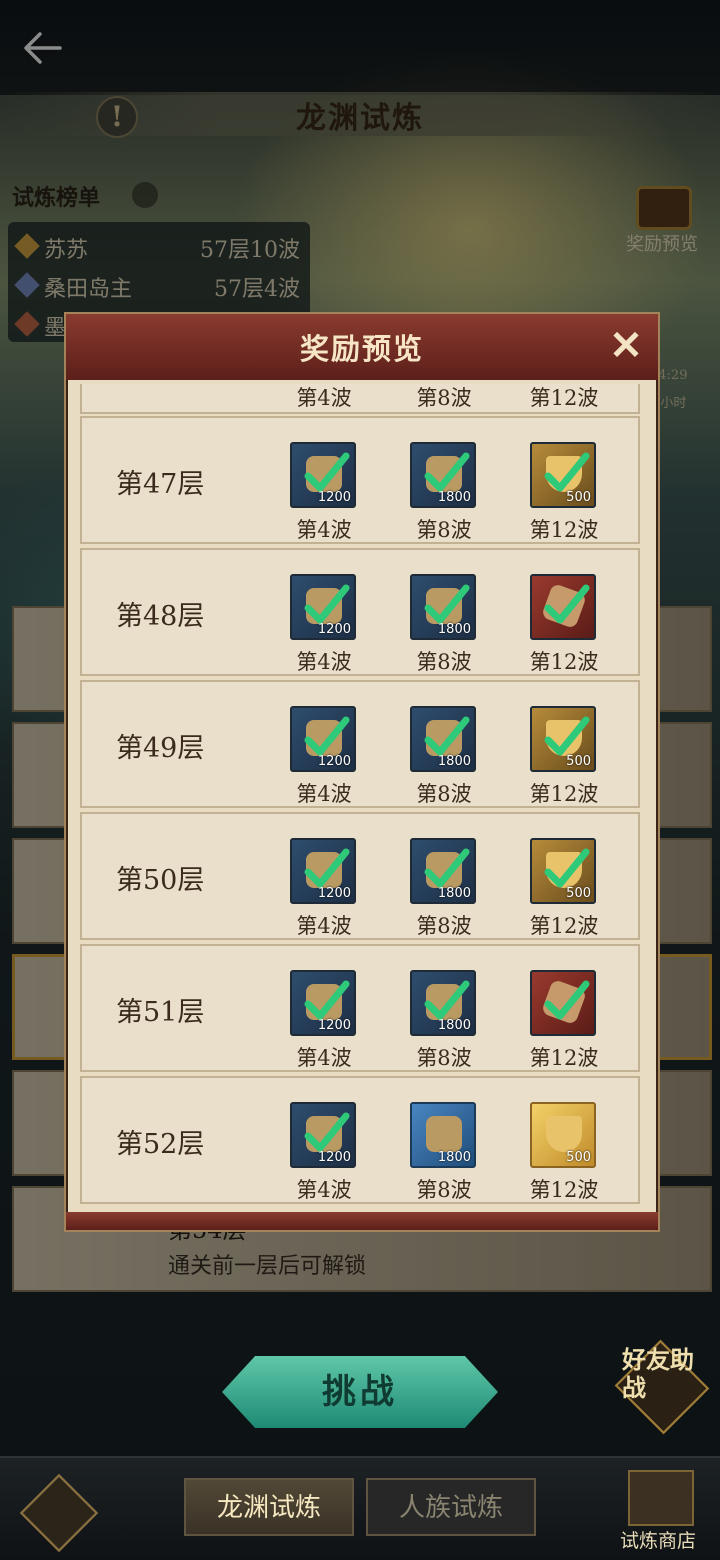  What do you see at coordinates (360, 876) in the screenshot?
I see `floor-reward-row: 第50层 1200 第4波 1800 第8波 500 第12波` at bounding box center [360, 876].